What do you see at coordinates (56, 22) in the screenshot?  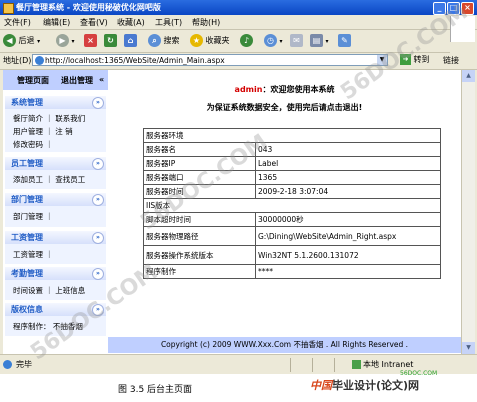 I see `menu-edit: 编辑(E)` at bounding box center [56, 22].